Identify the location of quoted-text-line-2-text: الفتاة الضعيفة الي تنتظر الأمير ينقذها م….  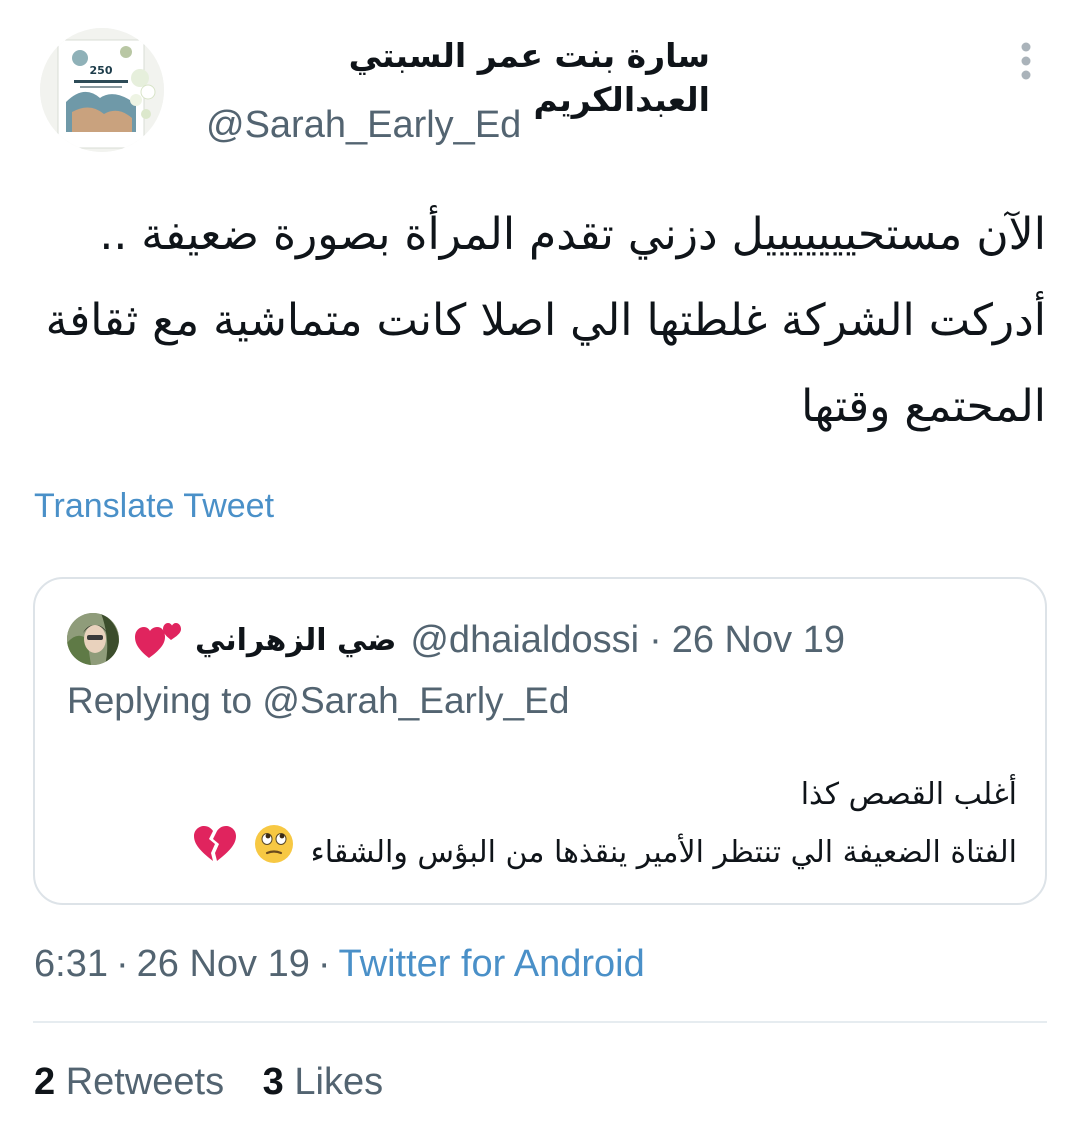
(663, 852).